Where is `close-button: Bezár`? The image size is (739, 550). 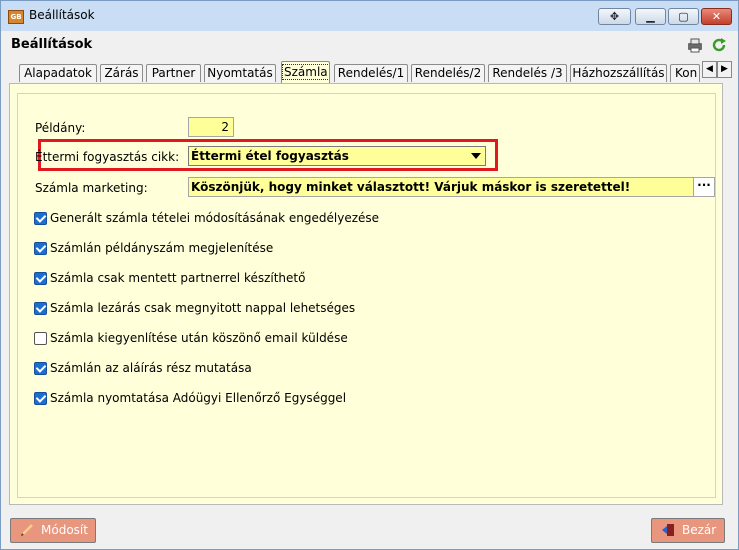
close-button: Bezár is located at coordinates (688, 530).